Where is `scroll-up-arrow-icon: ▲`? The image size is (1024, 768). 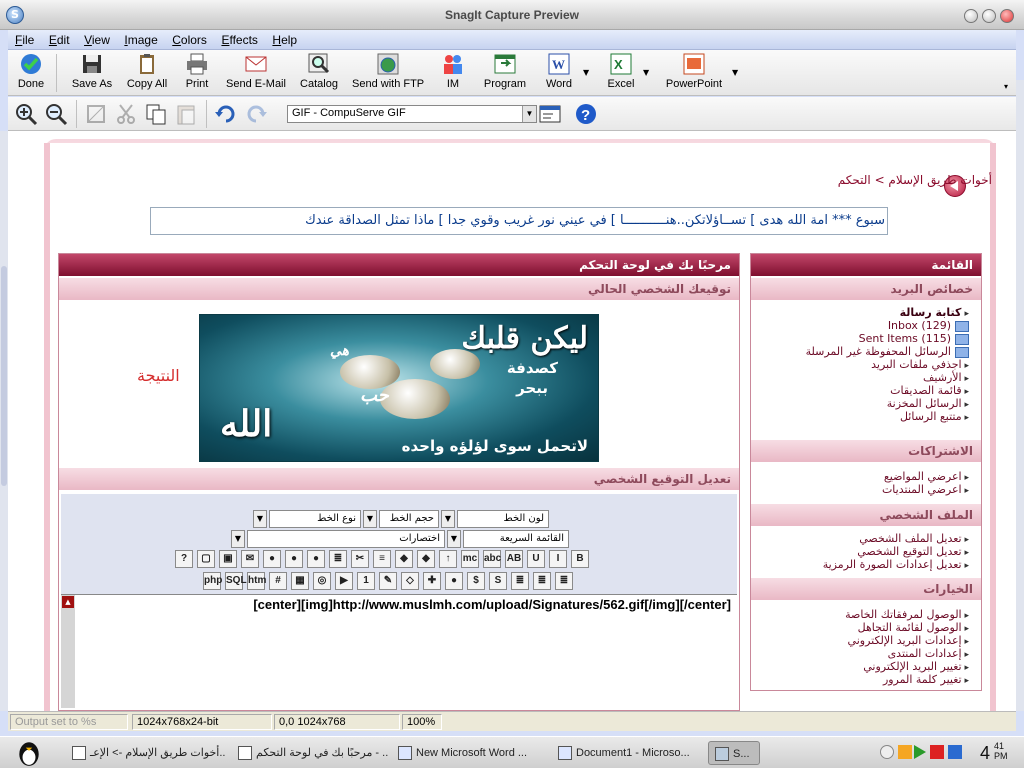 scroll-up-arrow-icon: ▲ is located at coordinates (68, 602).